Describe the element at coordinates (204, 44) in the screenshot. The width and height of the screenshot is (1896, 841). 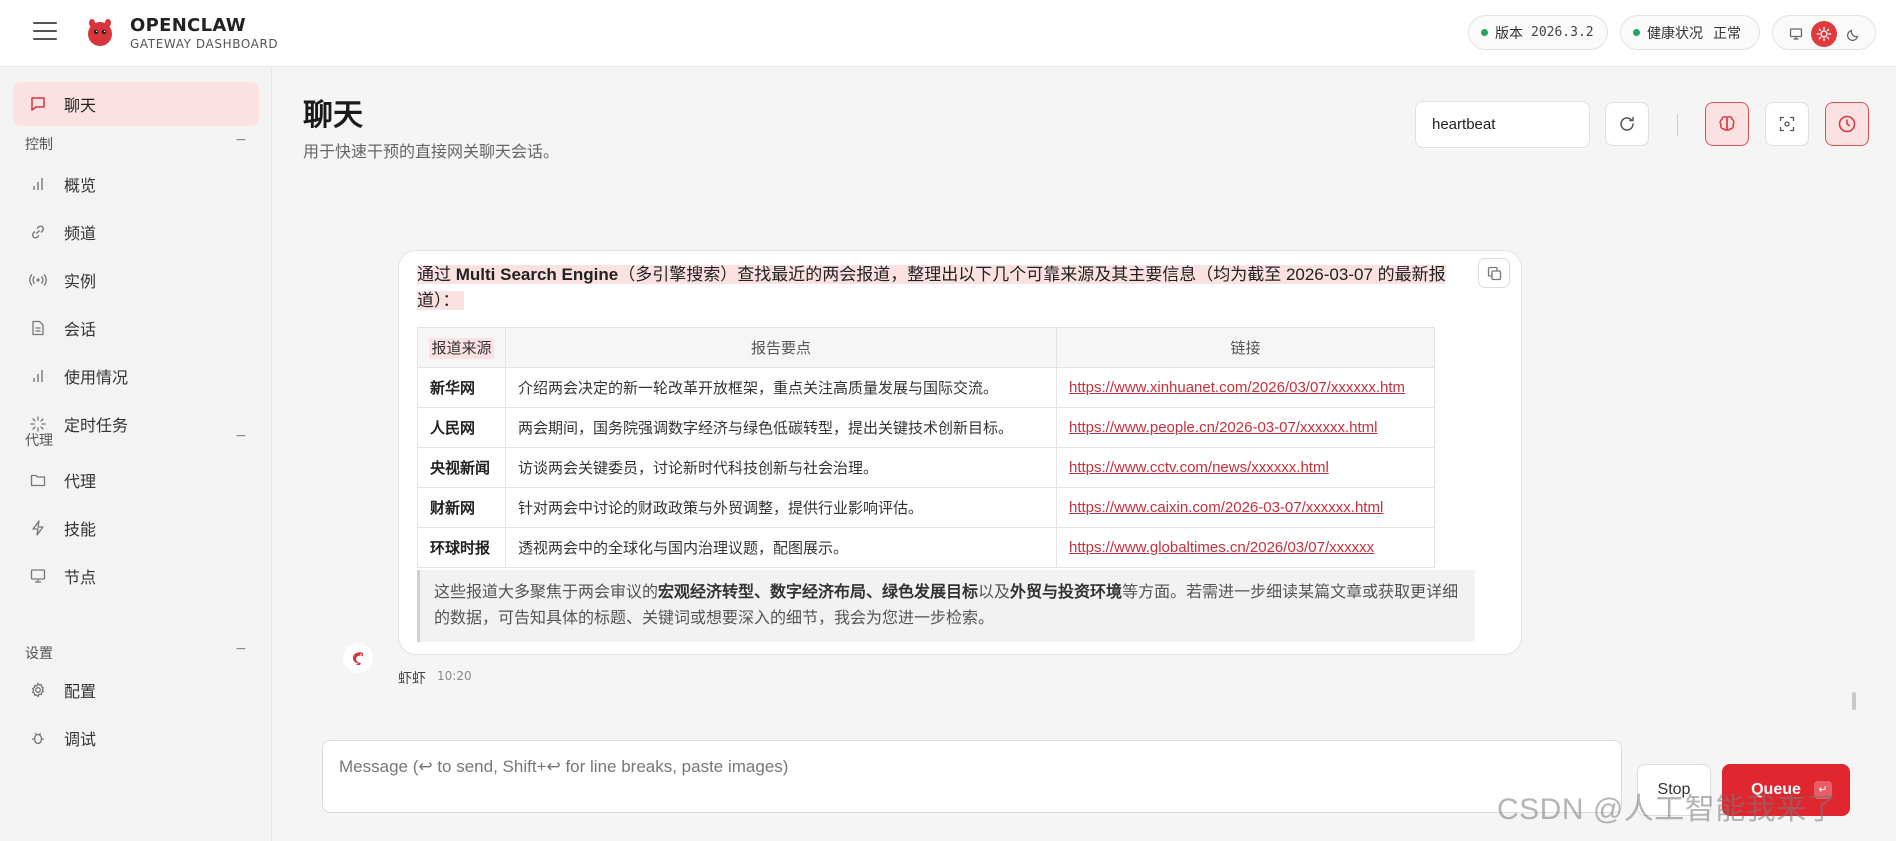
I see `brand-subtitle: GATEWAY DASHBOARD` at that location.